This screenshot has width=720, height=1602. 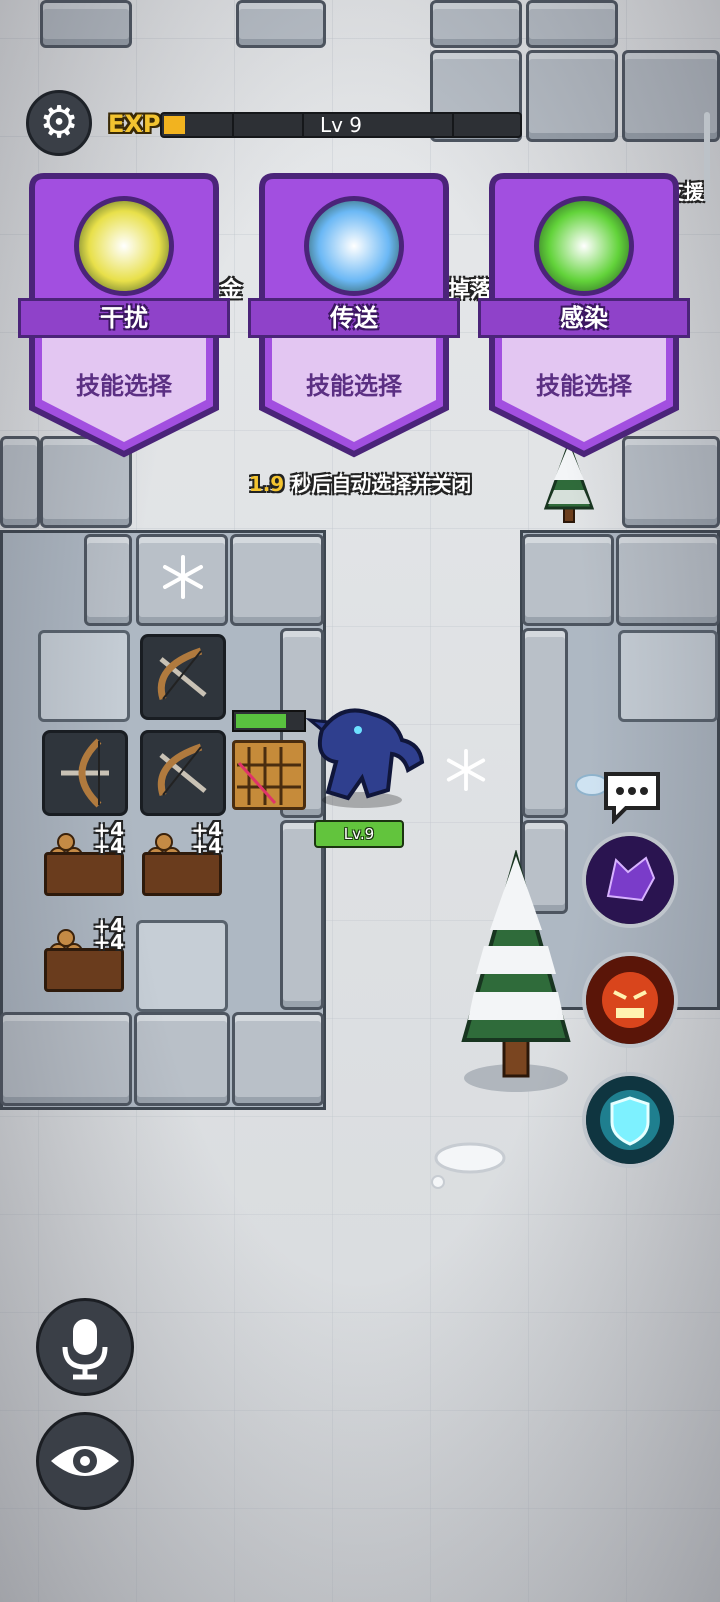 I want to click on top-hud: ⚙ EXP Lv 9, so click(x=276, y=125).